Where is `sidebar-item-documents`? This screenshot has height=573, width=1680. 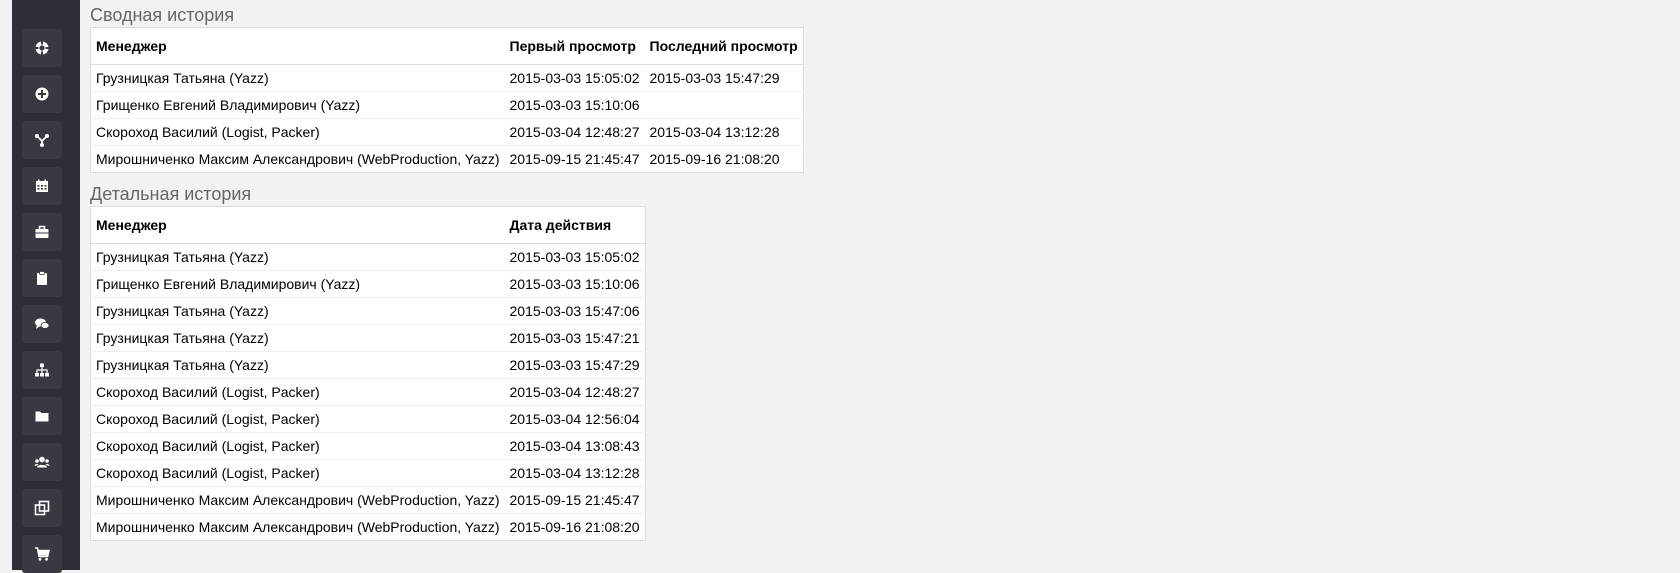
sidebar-item-documents is located at coordinates (42, 416).